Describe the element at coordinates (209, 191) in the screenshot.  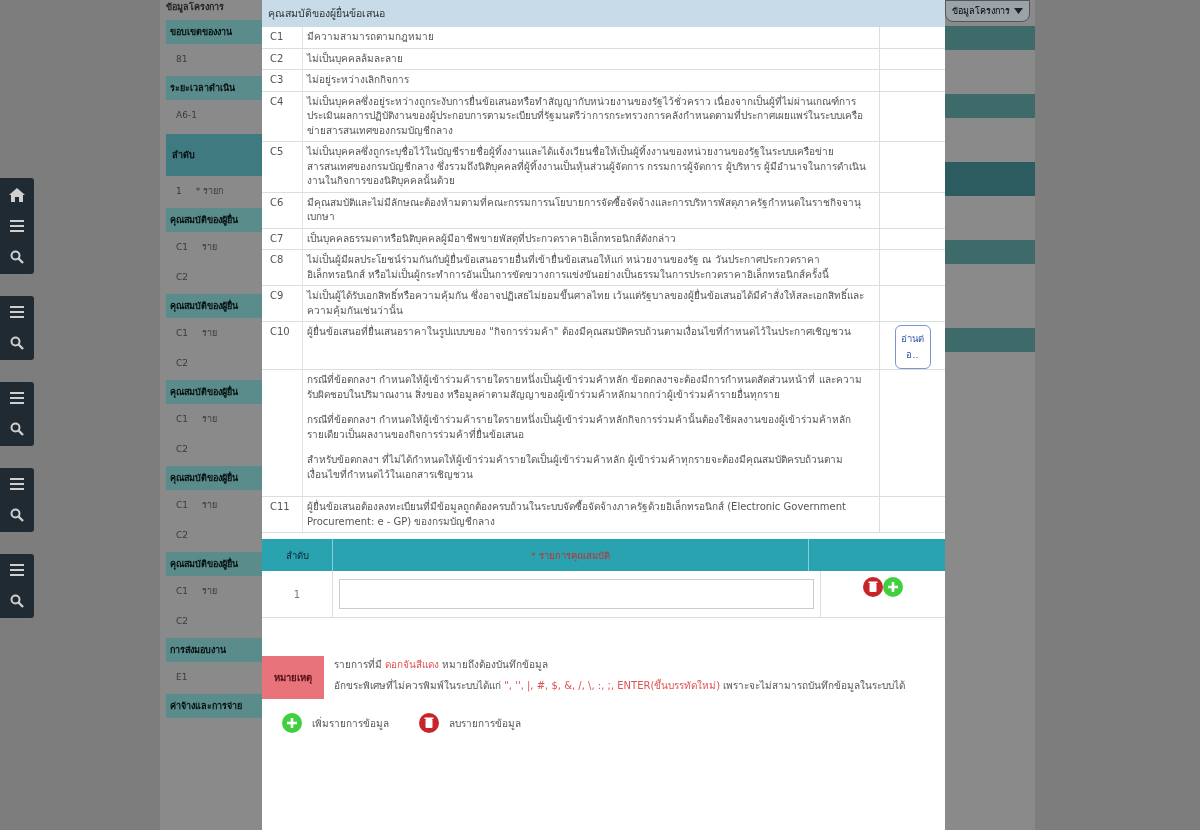
I see `table-cell-text: * รายก` at that location.